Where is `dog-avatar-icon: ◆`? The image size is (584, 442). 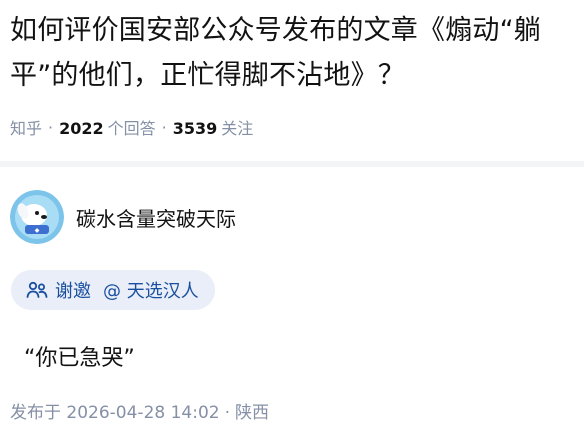
dog-avatar-icon: ◆ is located at coordinates (37, 217).